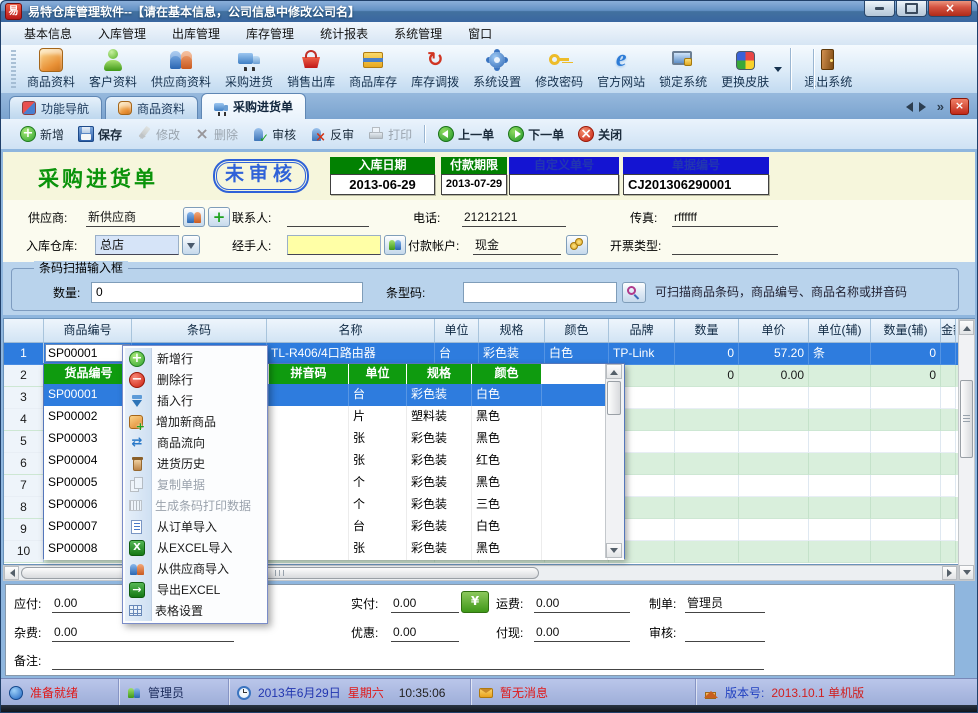  Describe the element at coordinates (642, 330) in the screenshot. I see `col-header: 品牌` at that location.